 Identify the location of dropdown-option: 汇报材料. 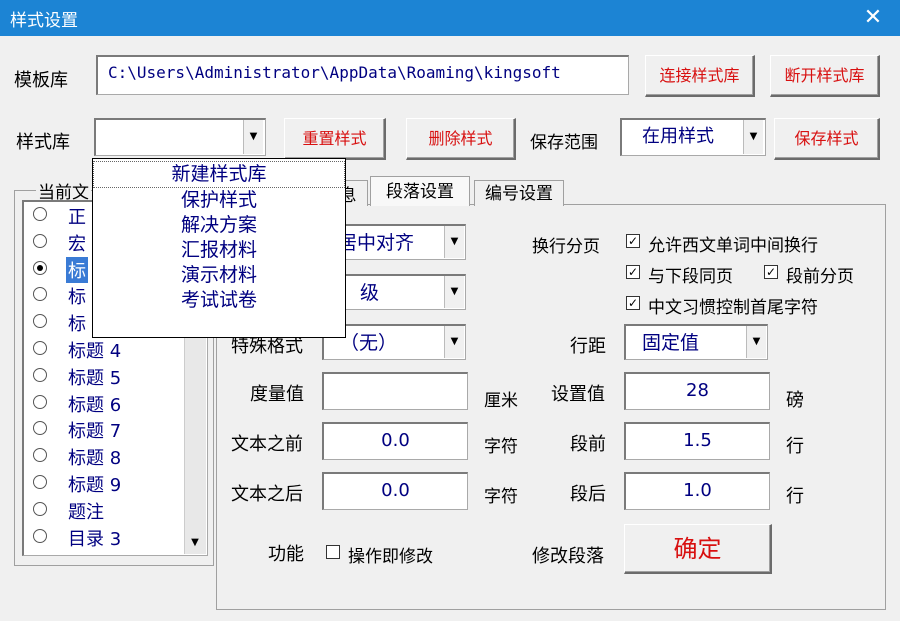
(219, 250).